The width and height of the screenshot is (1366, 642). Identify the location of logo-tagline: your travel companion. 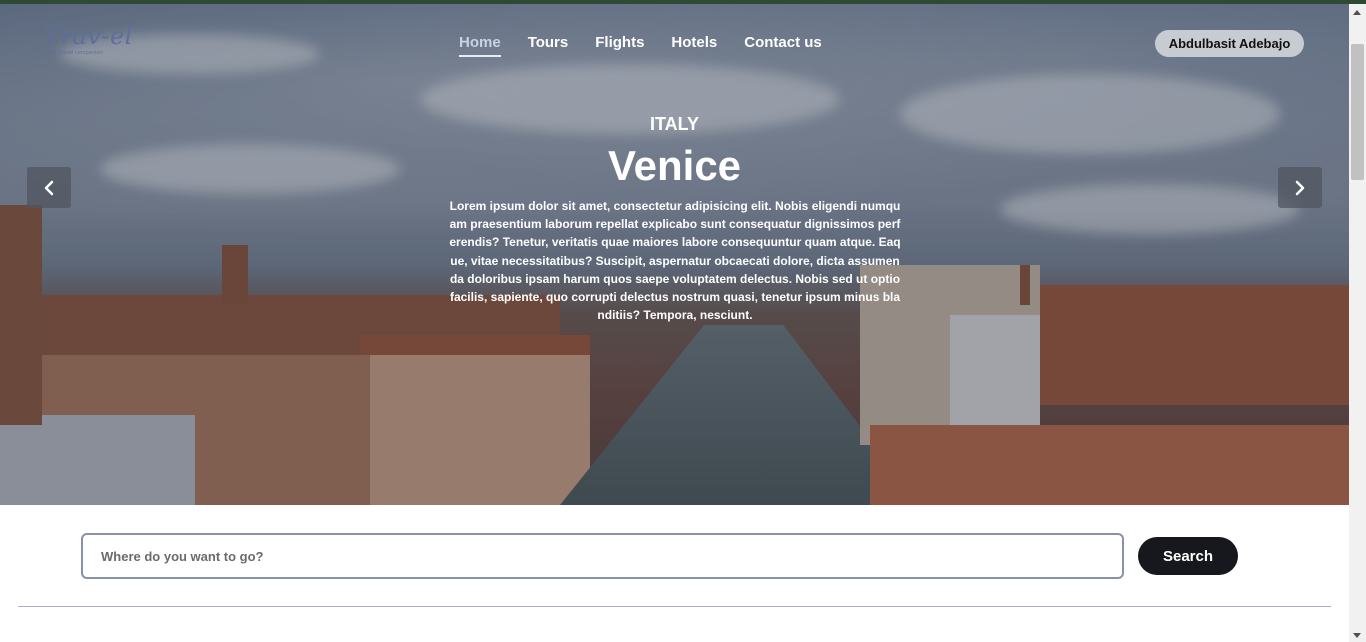
(74, 53).